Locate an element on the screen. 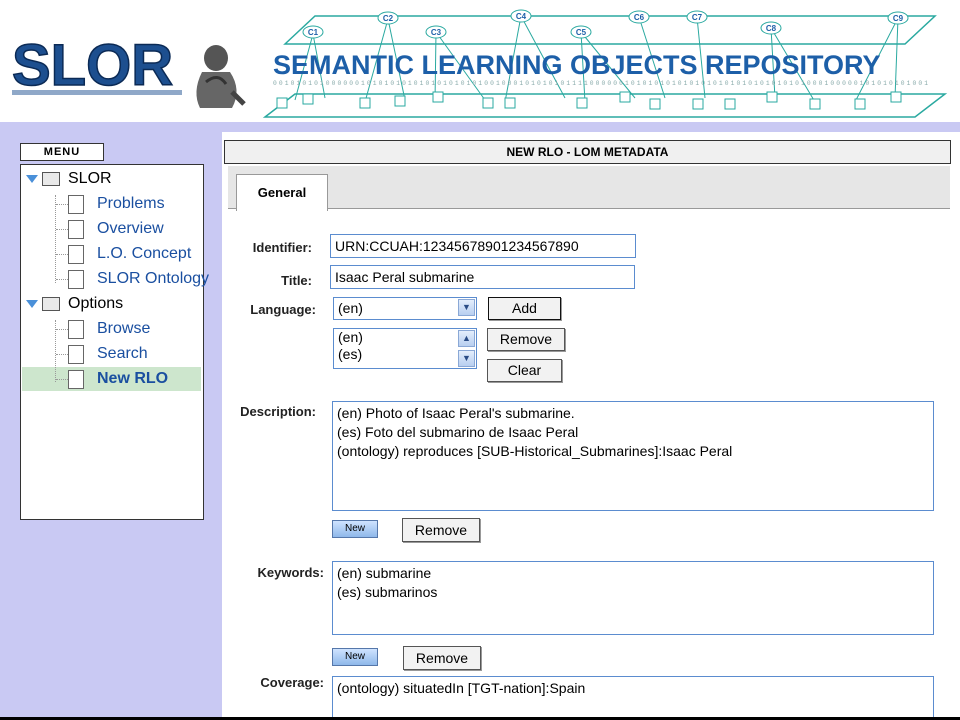 The image size is (960, 720). coverage-line: (ontology) situatedIn [TGT-nation]:Spain is located at coordinates (461, 688).